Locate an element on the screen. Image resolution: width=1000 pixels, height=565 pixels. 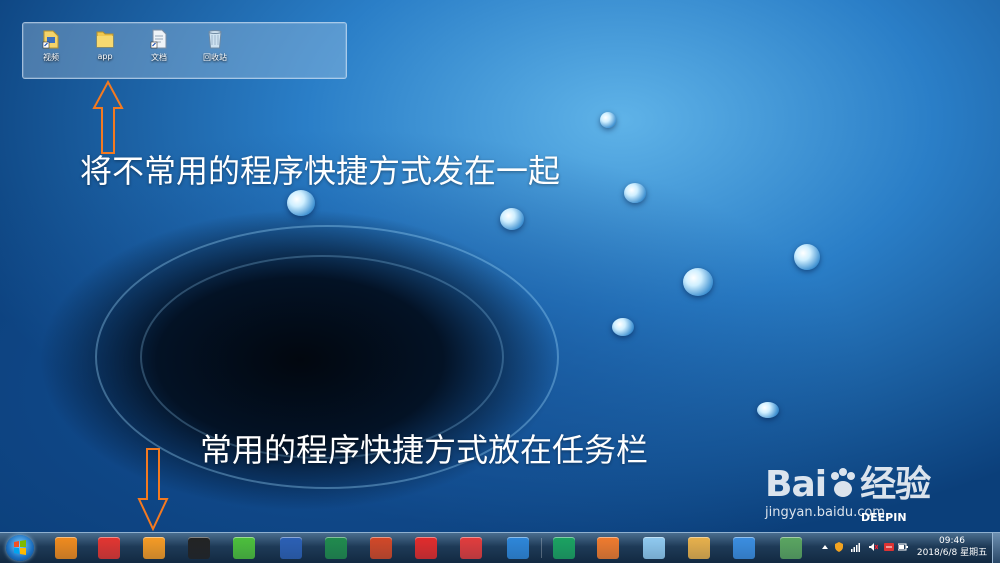
baidu-jingyan-watermark: Bai 经验 jingyan.baidu.com DEEPIN is located at coordinates (860, 492).